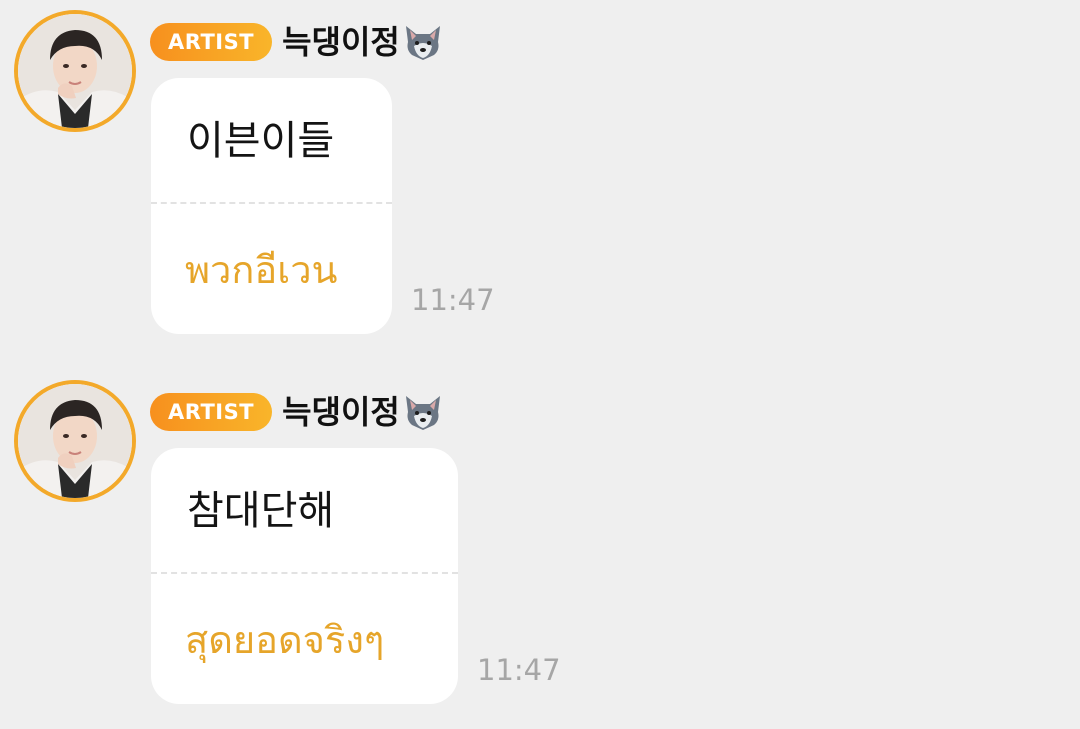 The image size is (1080, 729). Describe the element at coordinates (261, 511) in the screenshot. I see `original-text: 참대단해` at that location.